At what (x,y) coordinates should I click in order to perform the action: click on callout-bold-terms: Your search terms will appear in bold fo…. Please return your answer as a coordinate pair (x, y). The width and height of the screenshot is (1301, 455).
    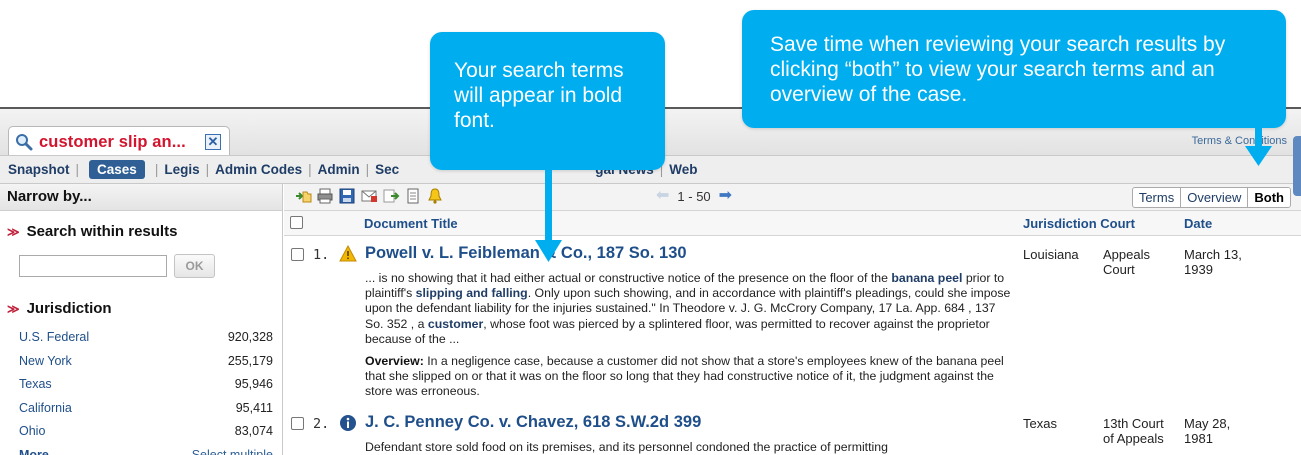
    Looking at the image, I should click on (547, 101).